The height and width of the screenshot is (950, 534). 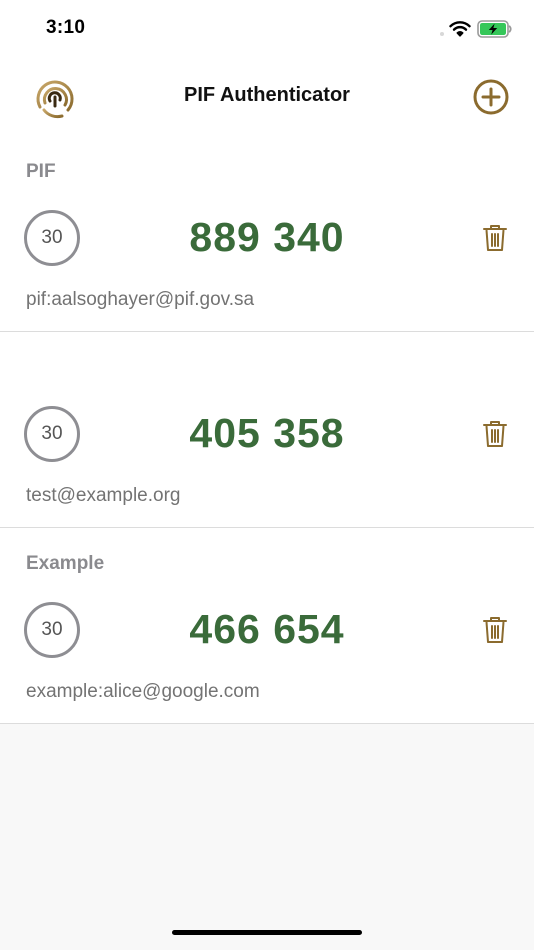 I want to click on navigation-bar: PIF Authenticator, so click(x=267, y=97).